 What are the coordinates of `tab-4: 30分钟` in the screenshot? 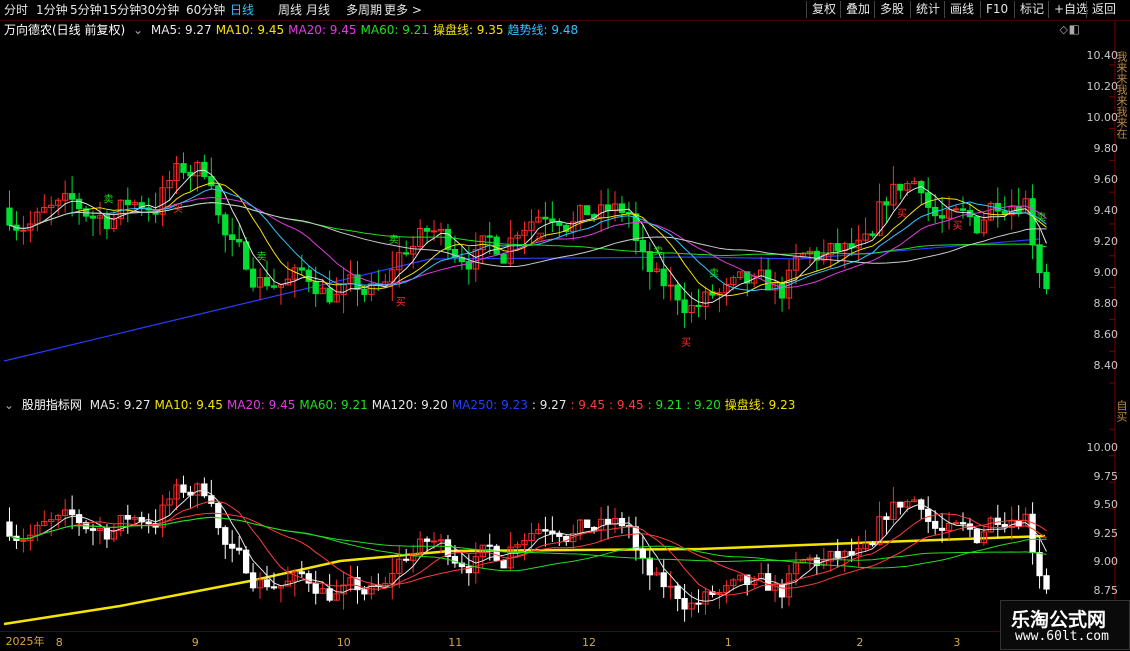 It's located at (159, 10).